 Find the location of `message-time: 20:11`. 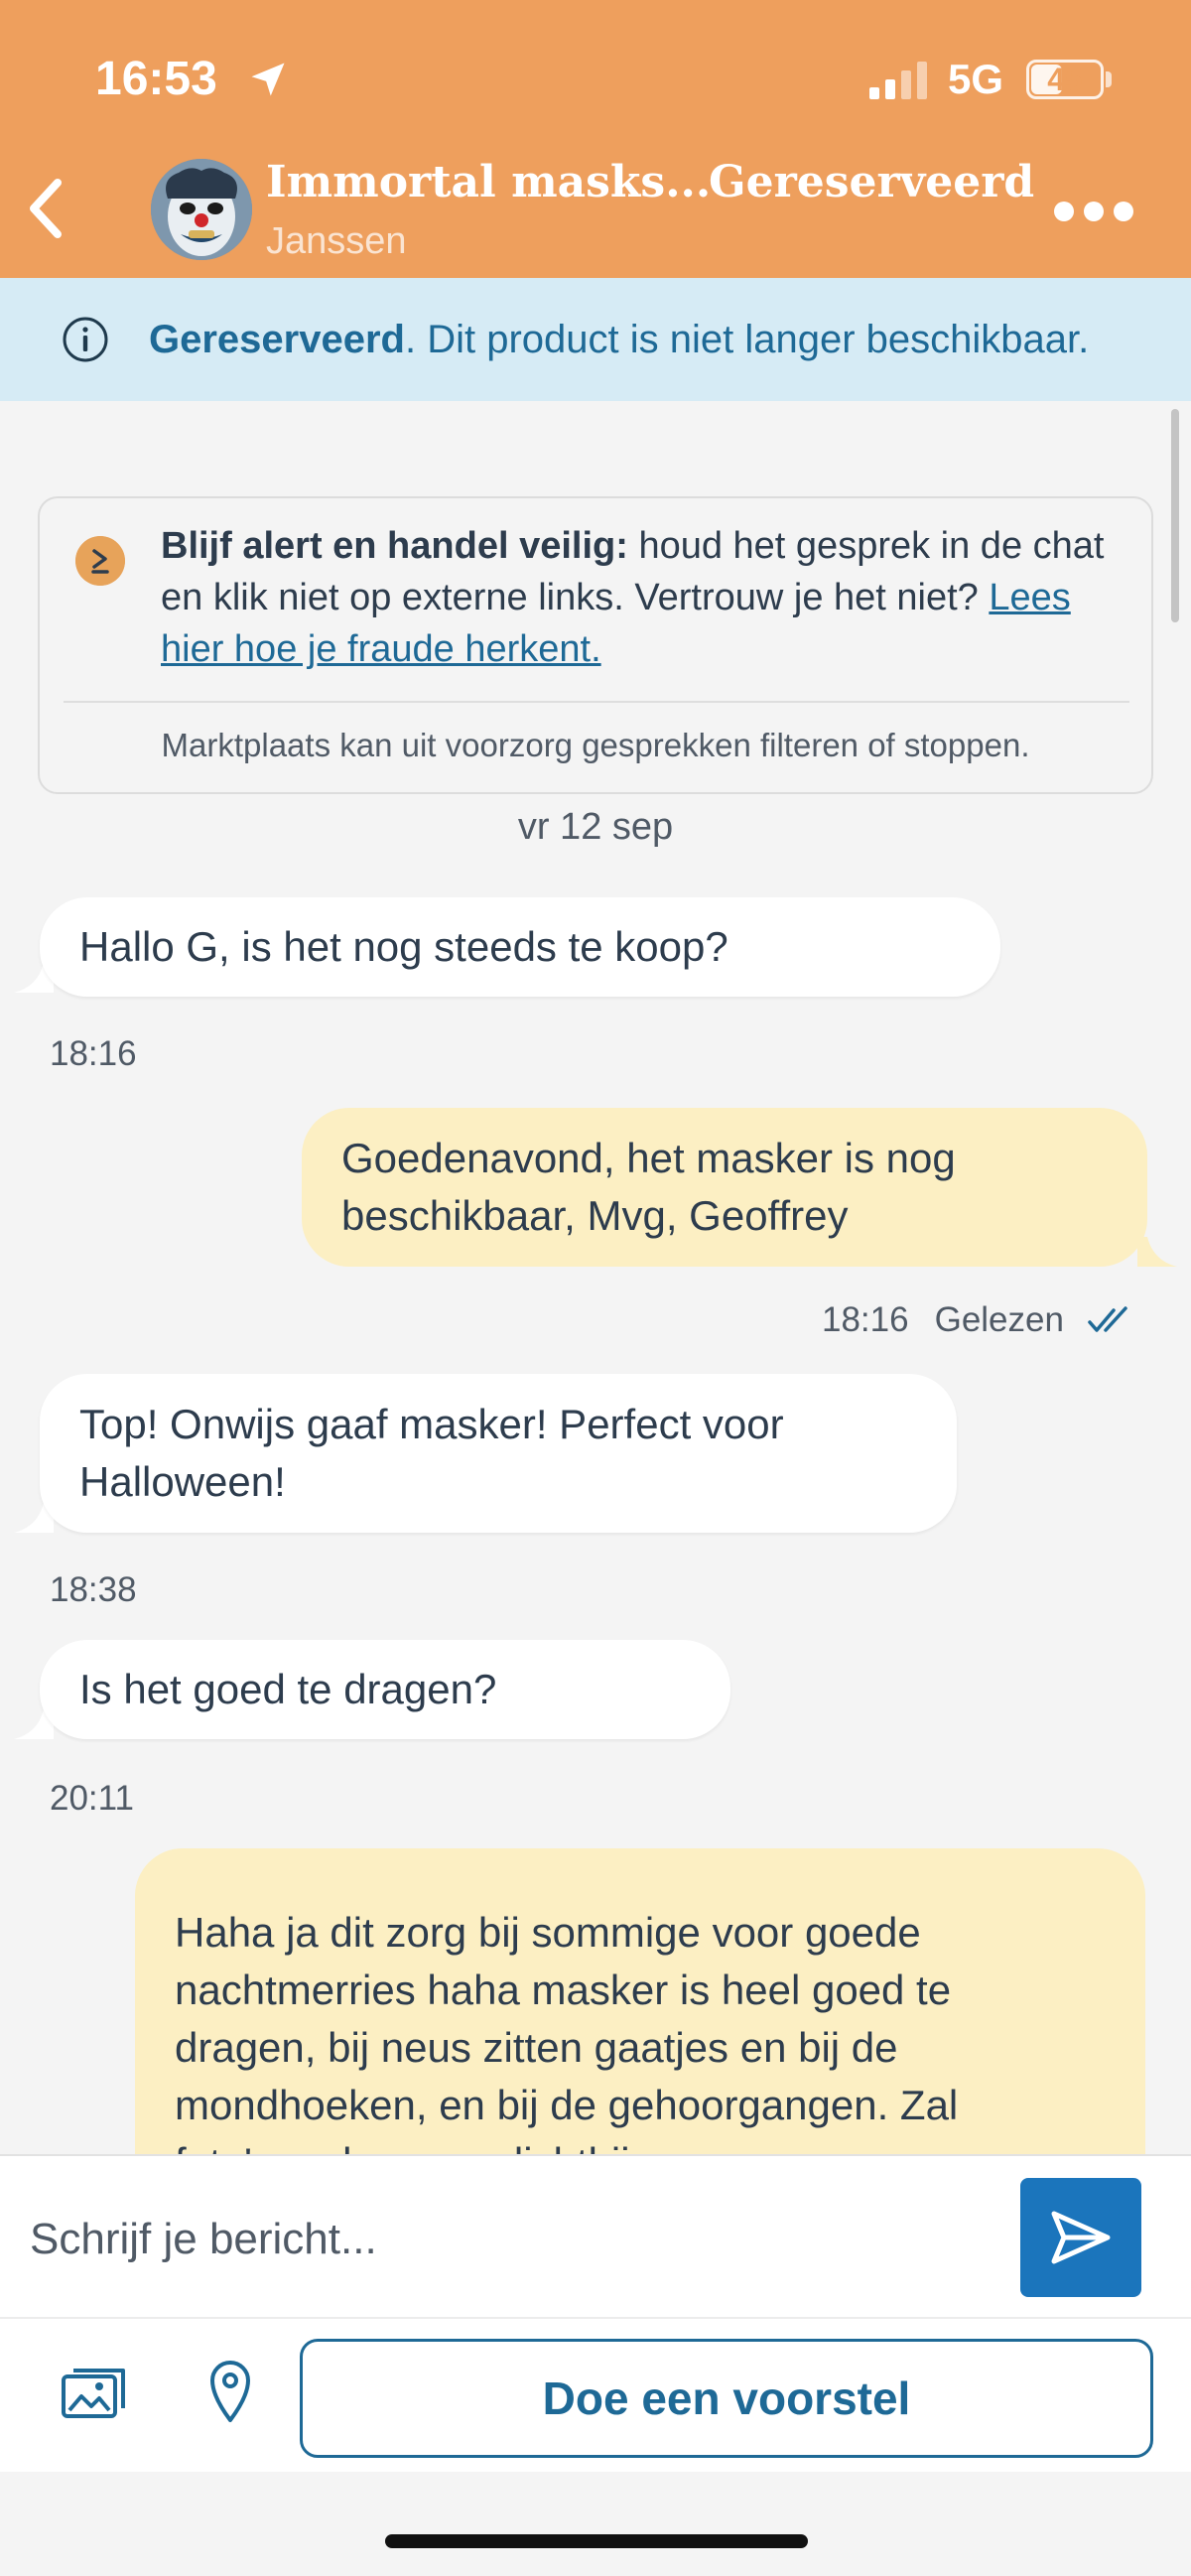

message-time: 20:11 is located at coordinates (92, 1798).